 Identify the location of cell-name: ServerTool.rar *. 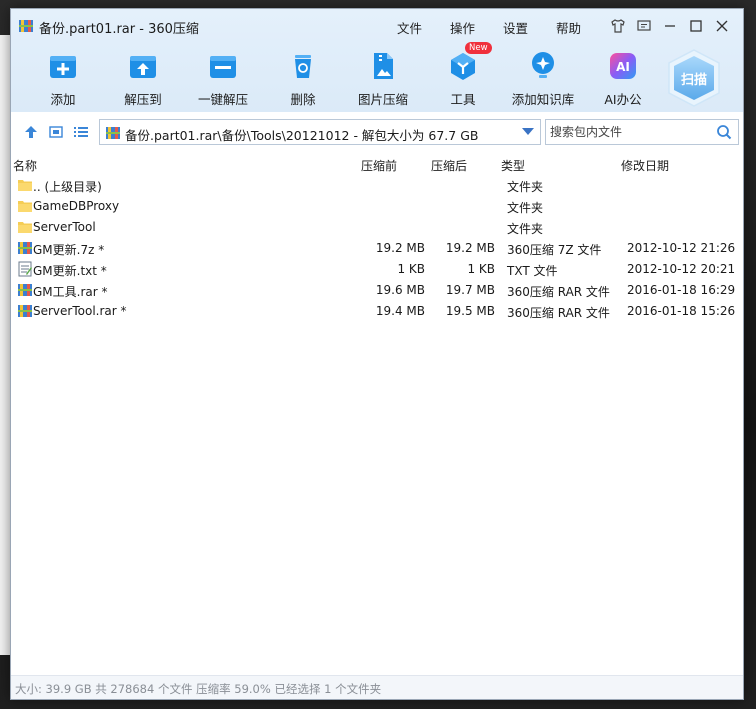
(80, 311).